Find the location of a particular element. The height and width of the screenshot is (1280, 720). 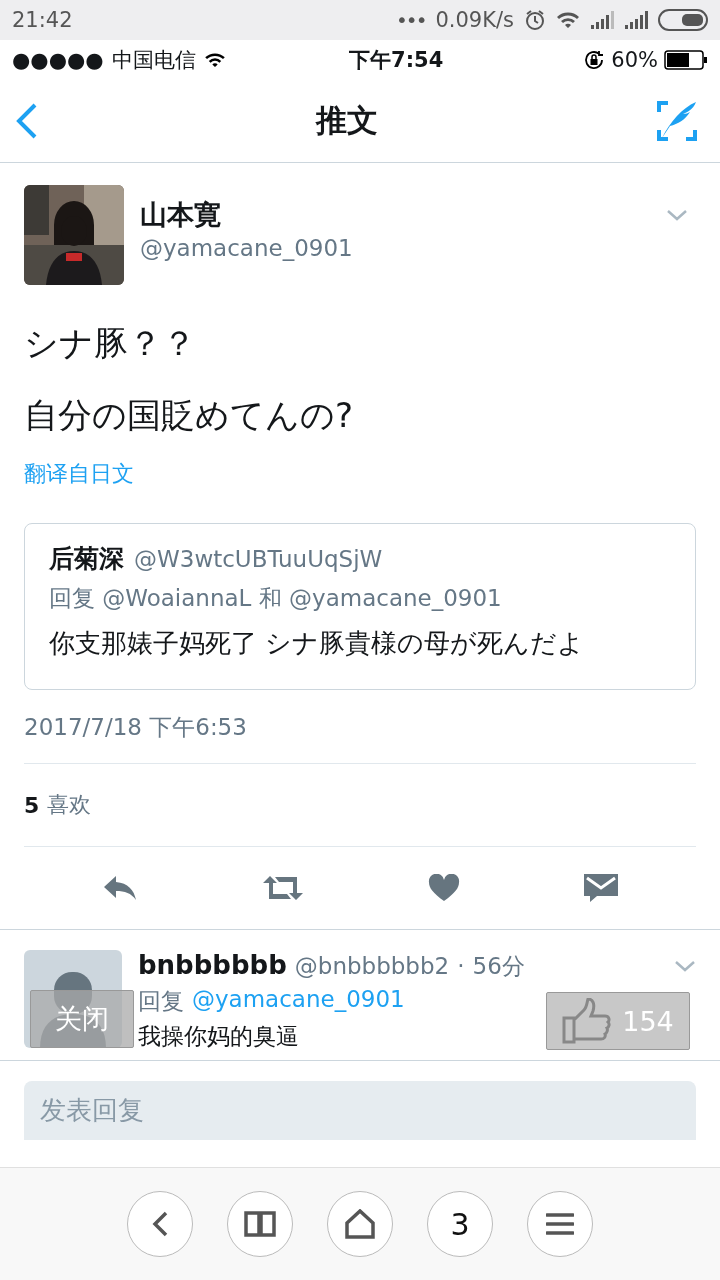

more-dots: ••• is located at coordinates (411, 20).